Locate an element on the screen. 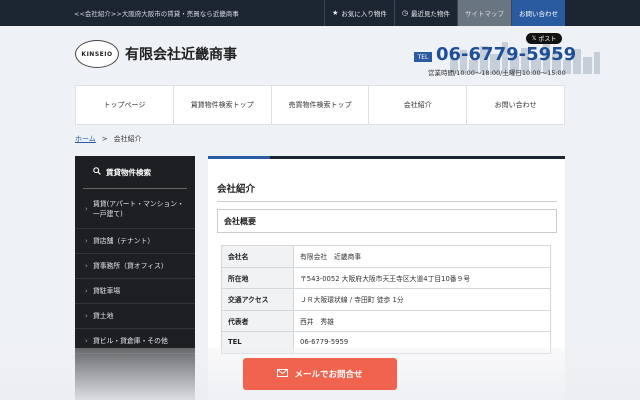 The width and height of the screenshot is (640, 400). favorites-label: お気に入り物件 is located at coordinates (364, 14).